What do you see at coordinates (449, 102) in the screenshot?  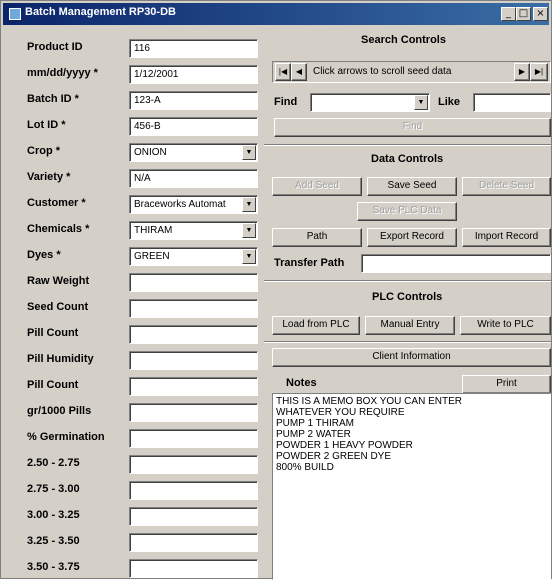 I see `like-label: Like` at bounding box center [449, 102].